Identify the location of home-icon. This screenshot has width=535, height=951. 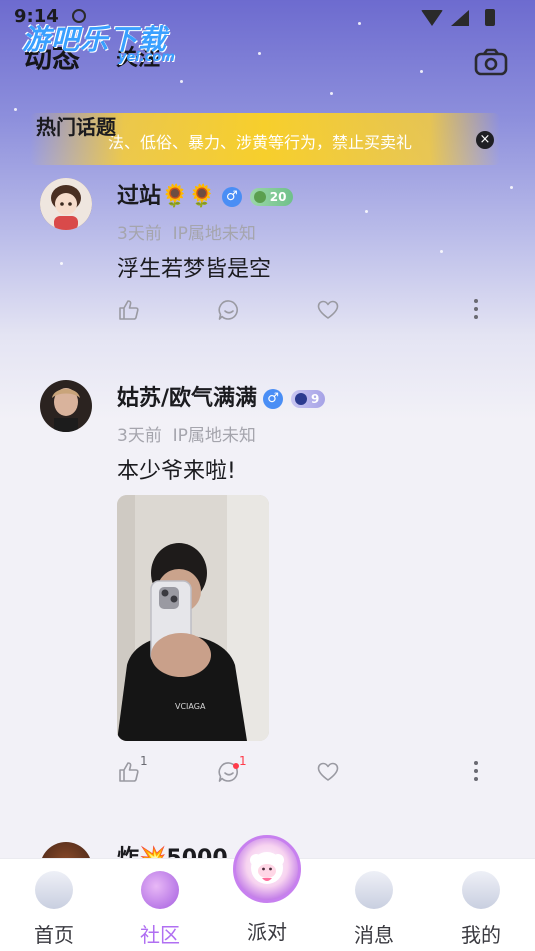
(54, 890).